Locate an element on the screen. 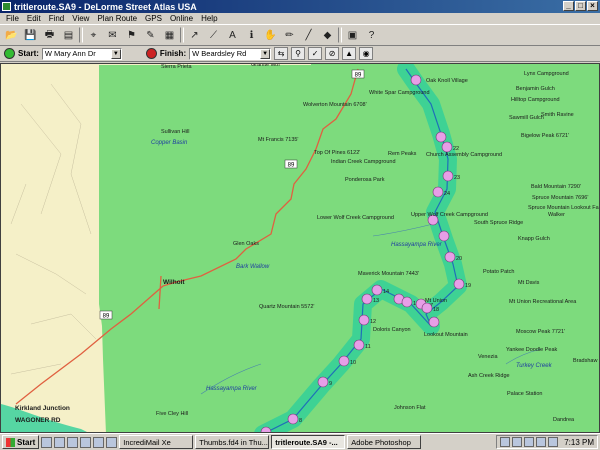 Image resolution: width=600 pixels, height=450 pixels. start-button: Start is located at coordinates (21, 442).